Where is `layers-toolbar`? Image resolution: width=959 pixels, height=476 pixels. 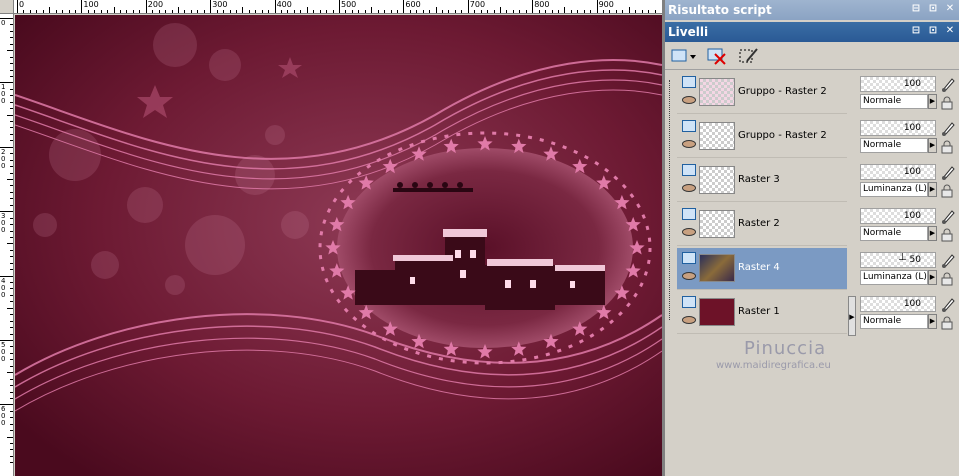
layers-toolbar is located at coordinates (812, 56).